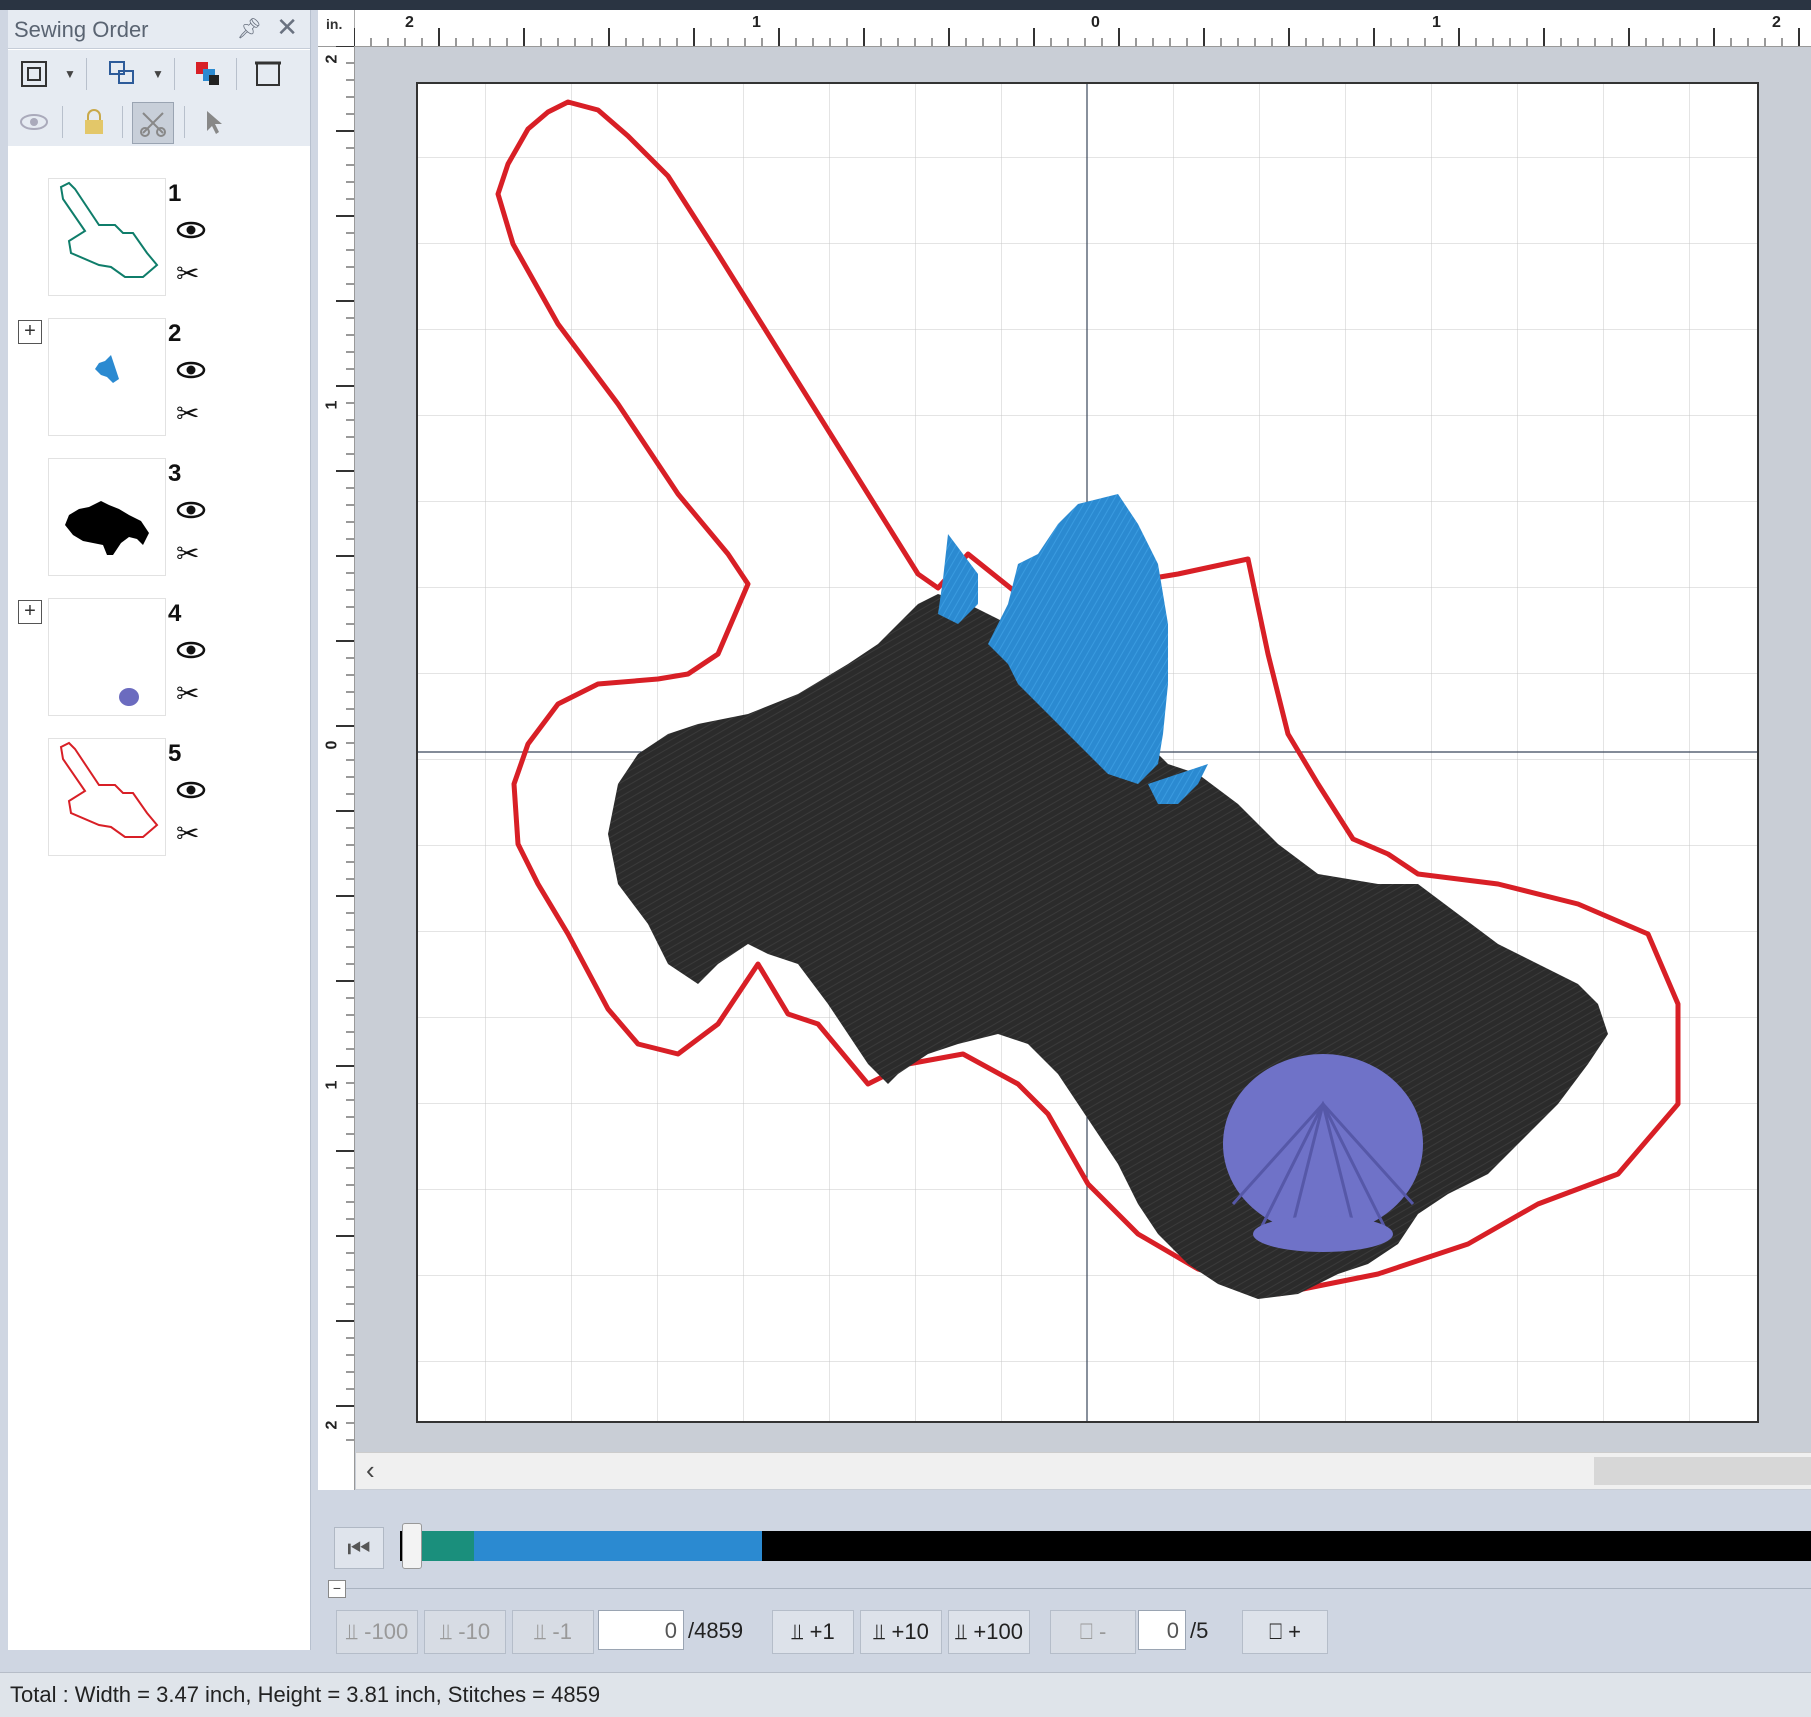  What do you see at coordinates (1285, 1632) in the screenshot?
I see `next-color-button: ⎕ +` at bounding box center [1285, 1632].